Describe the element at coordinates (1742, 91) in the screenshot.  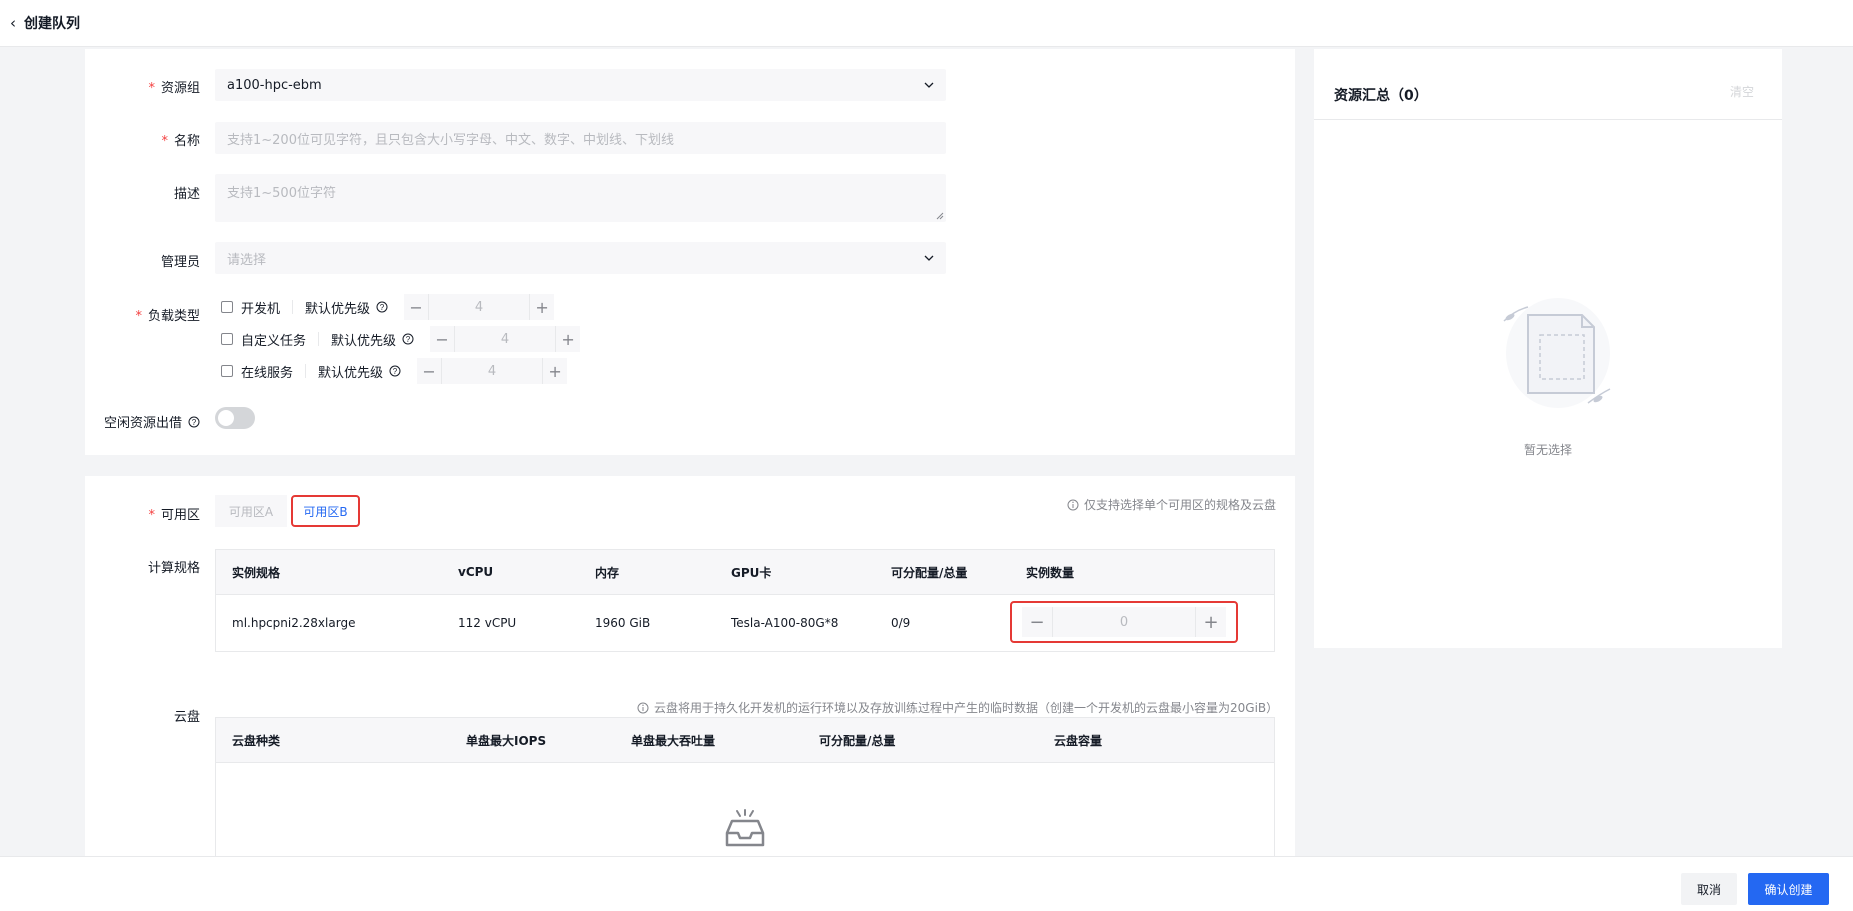
I see `clear-button: 清空` at that location.